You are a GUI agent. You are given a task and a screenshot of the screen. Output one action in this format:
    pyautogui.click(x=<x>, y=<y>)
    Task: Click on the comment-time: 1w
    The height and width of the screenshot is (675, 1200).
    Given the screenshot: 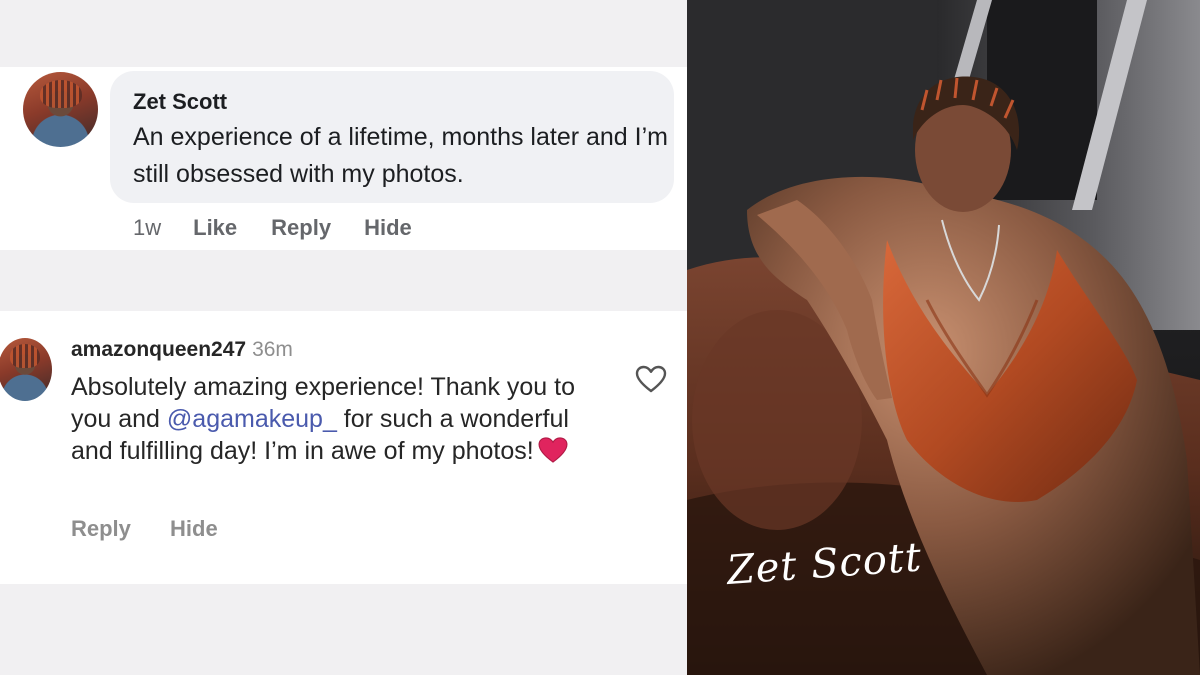 What is the action you would take?
    pyautogui.click(x=147, y=228)
    